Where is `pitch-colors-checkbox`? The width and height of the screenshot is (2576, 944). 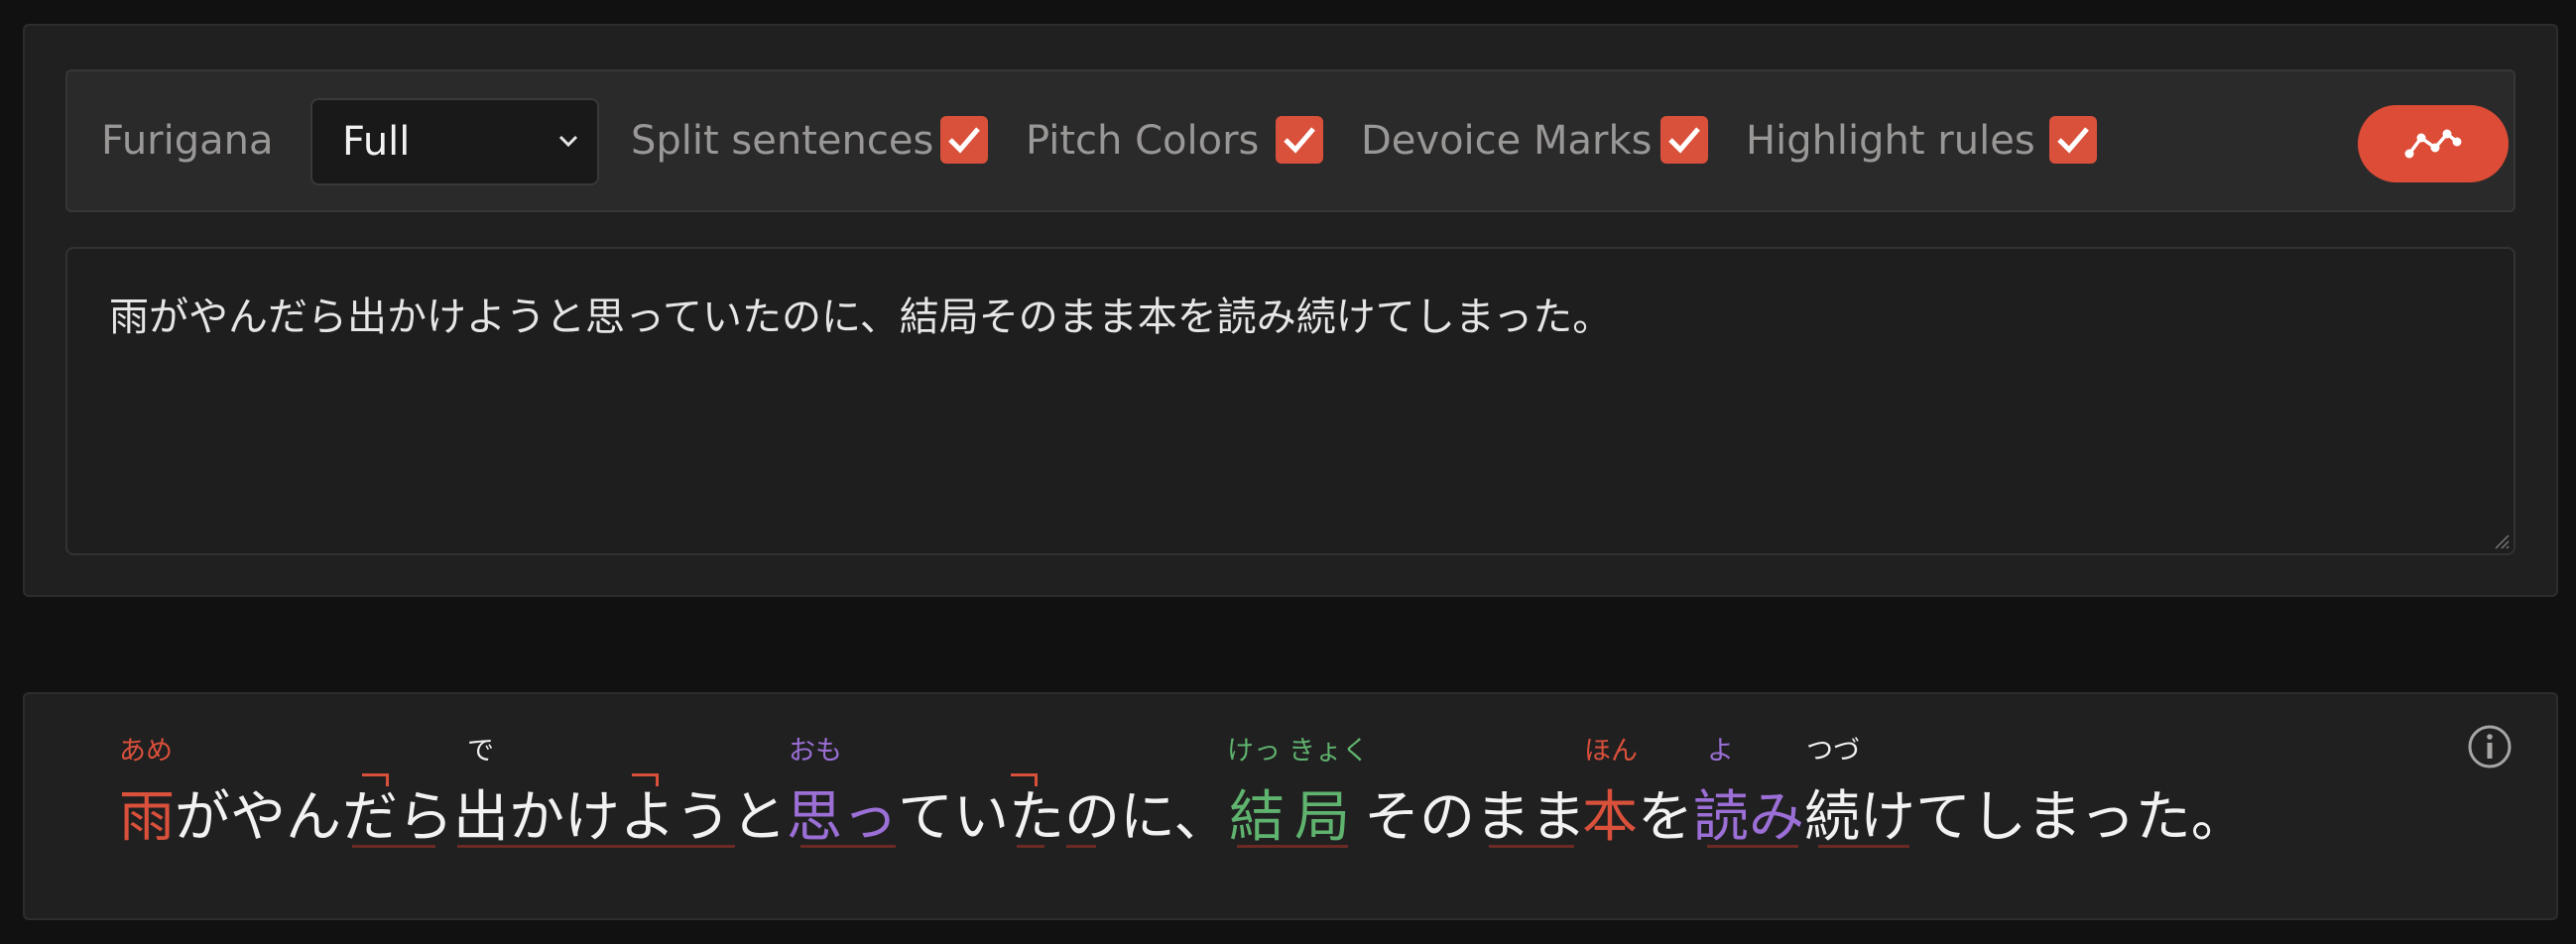
pitch-colors-checkbox is located at coordinates (1299, 140).